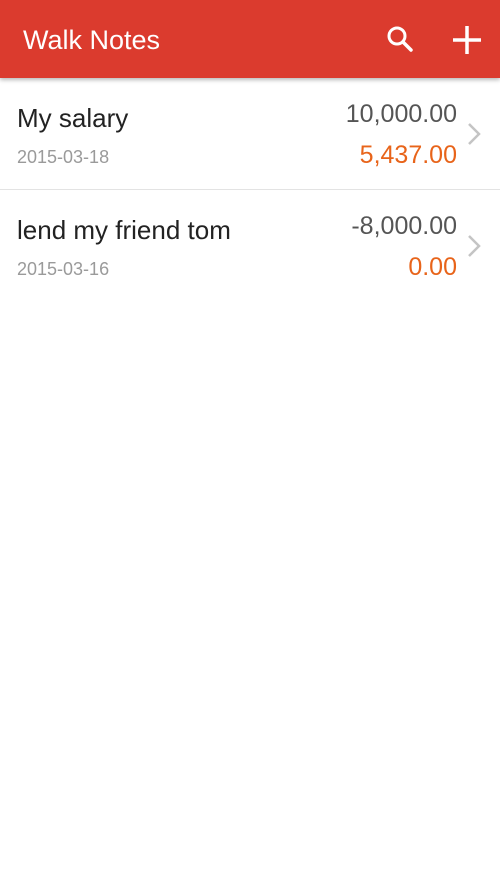 The height and width of the screenshot is (889, 500). What do you see at coordinates (92, 40) in the screenshot?
I see `app-title: Walk Notes` at bounding box center [92, 40].